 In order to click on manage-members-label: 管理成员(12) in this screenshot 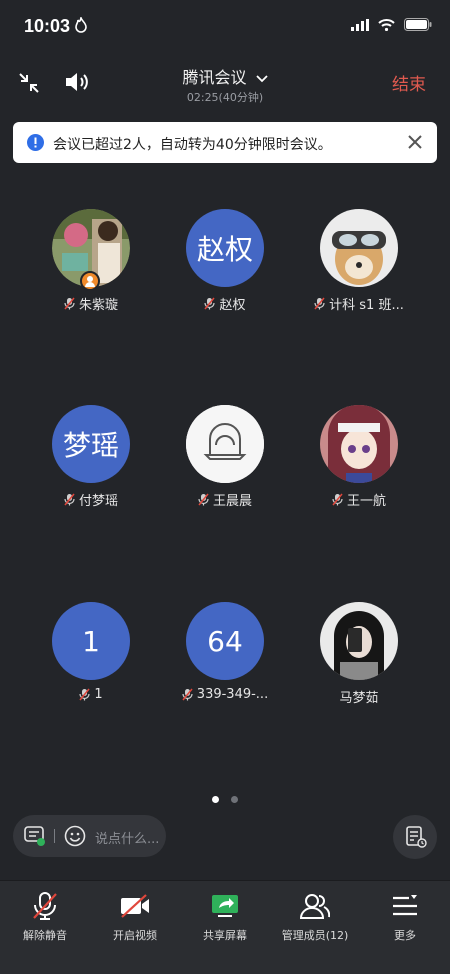, I will do `click(315, 935)`.